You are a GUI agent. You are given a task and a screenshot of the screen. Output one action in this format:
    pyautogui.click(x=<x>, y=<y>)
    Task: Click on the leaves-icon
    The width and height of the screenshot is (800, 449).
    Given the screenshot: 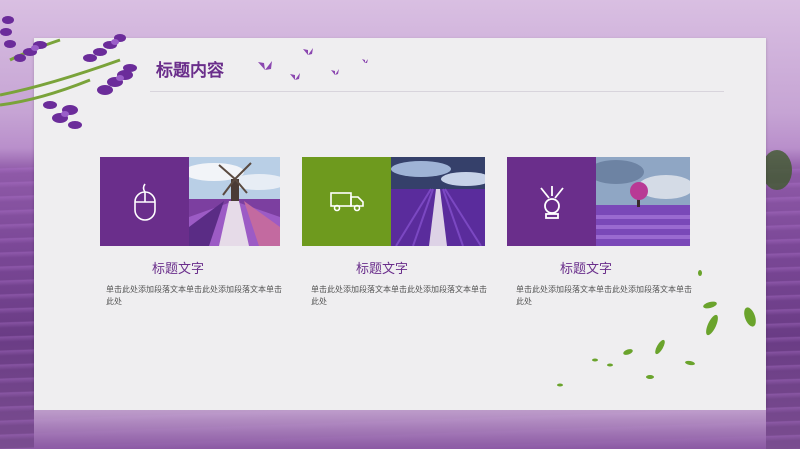 What is the action you would take?
    pyautogui.click(x=656, y=328)
    